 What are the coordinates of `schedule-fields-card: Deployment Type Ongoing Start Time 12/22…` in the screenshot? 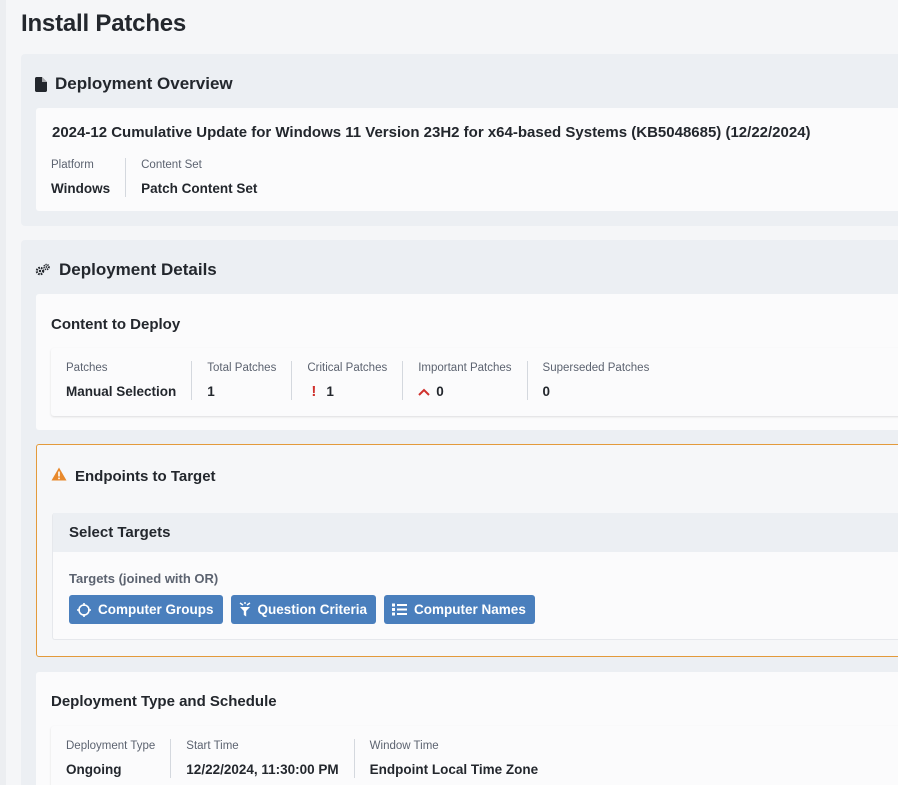 It's located at (474, 755).